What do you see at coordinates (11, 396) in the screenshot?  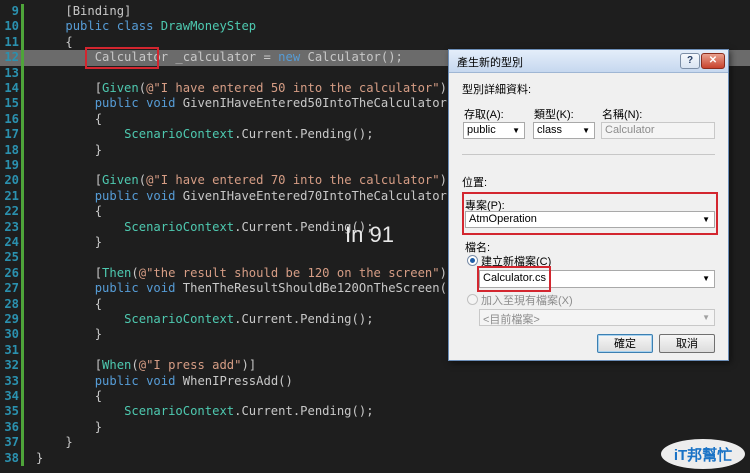 I see `line-number: 34` at bounding box center [11, 396].